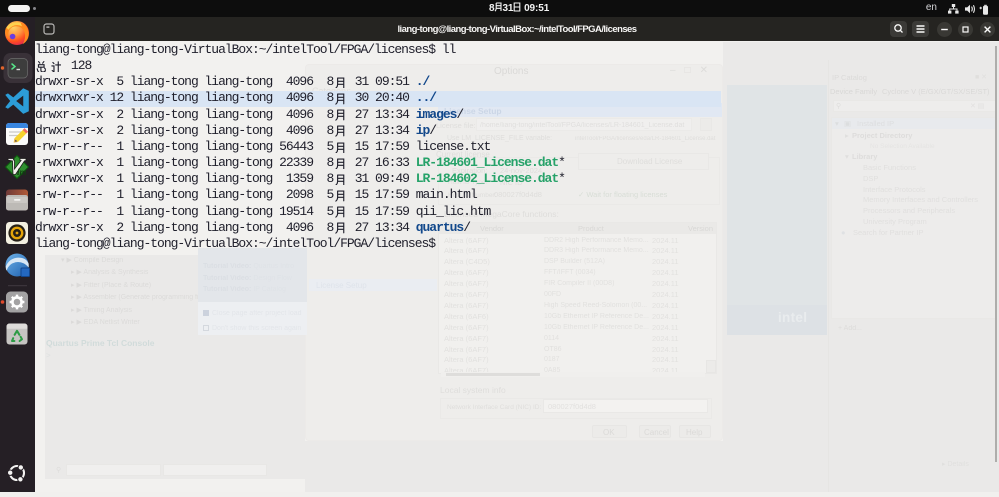 The height and width of the screenshot is (497, 999). Describe the element at coordinates (22, 172) in the screenshot. I see `svg-text: im` at that location.